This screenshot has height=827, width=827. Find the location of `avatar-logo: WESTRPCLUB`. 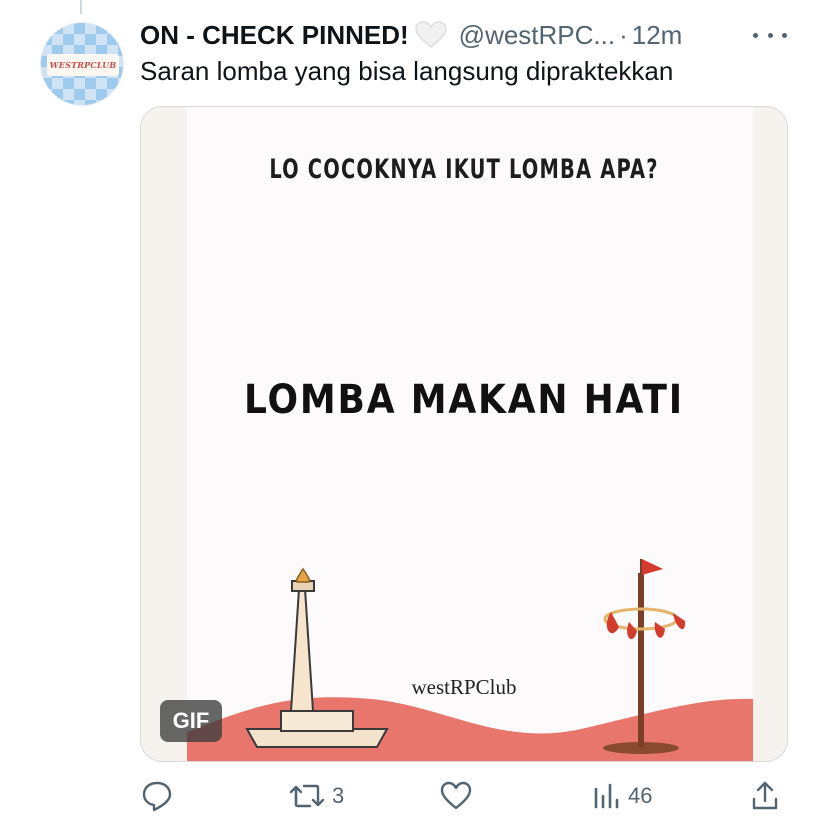

avatar-logo: WESTRPCLUB is located at coordinates (83, 65).